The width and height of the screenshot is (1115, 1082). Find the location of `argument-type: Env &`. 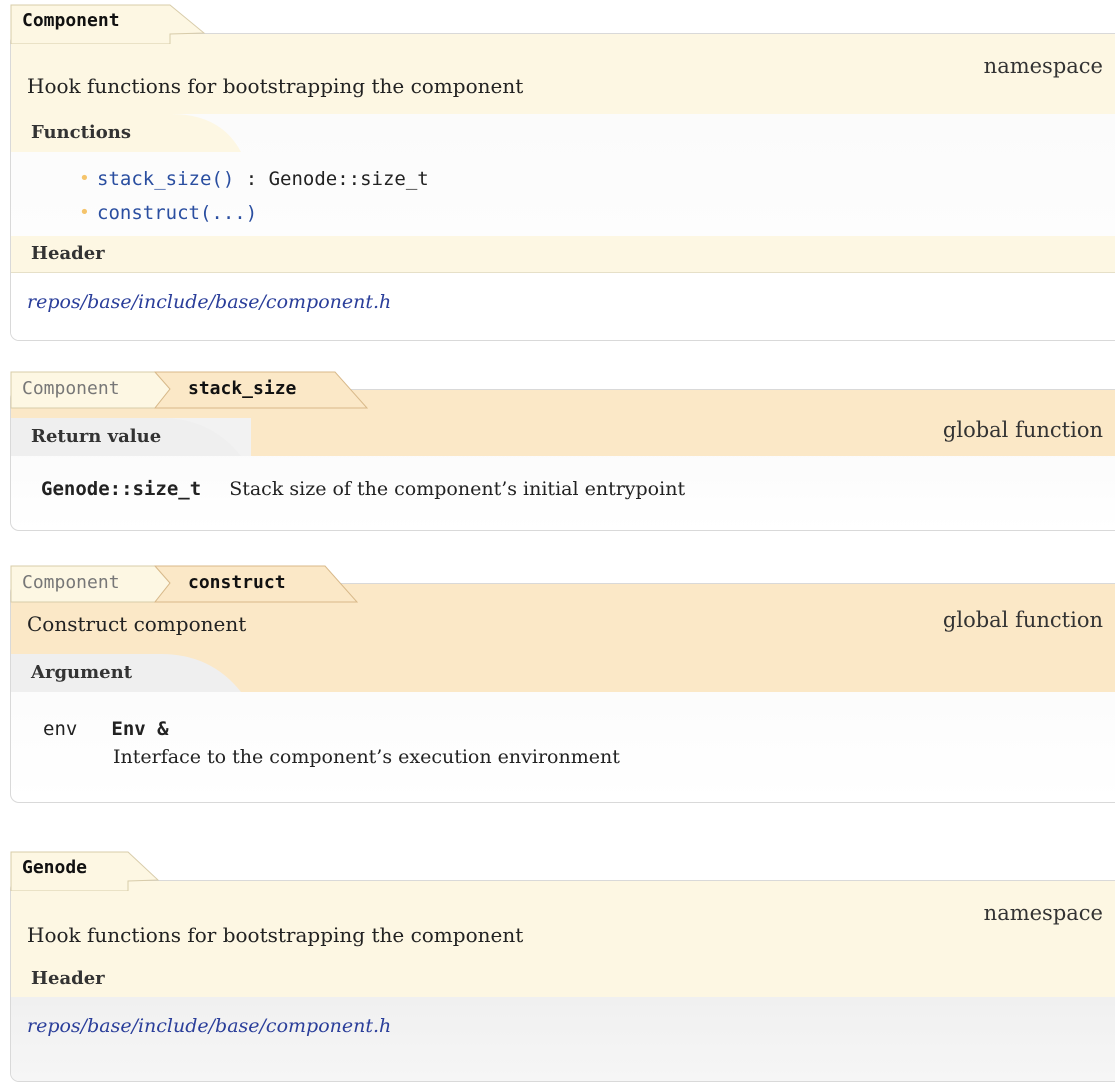

argument-type: Env & is located at coordinates (140, 729).